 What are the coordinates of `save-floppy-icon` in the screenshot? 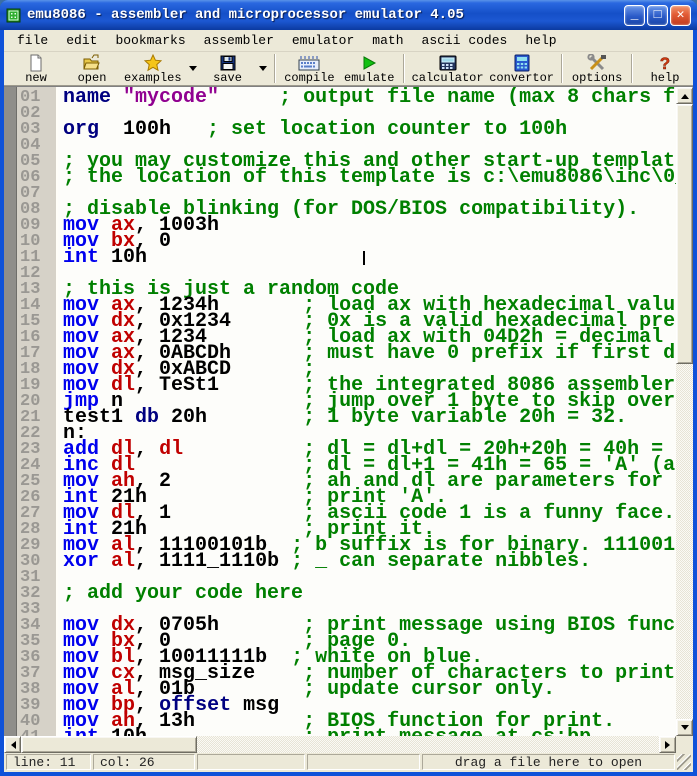 It's located at (228, 62).